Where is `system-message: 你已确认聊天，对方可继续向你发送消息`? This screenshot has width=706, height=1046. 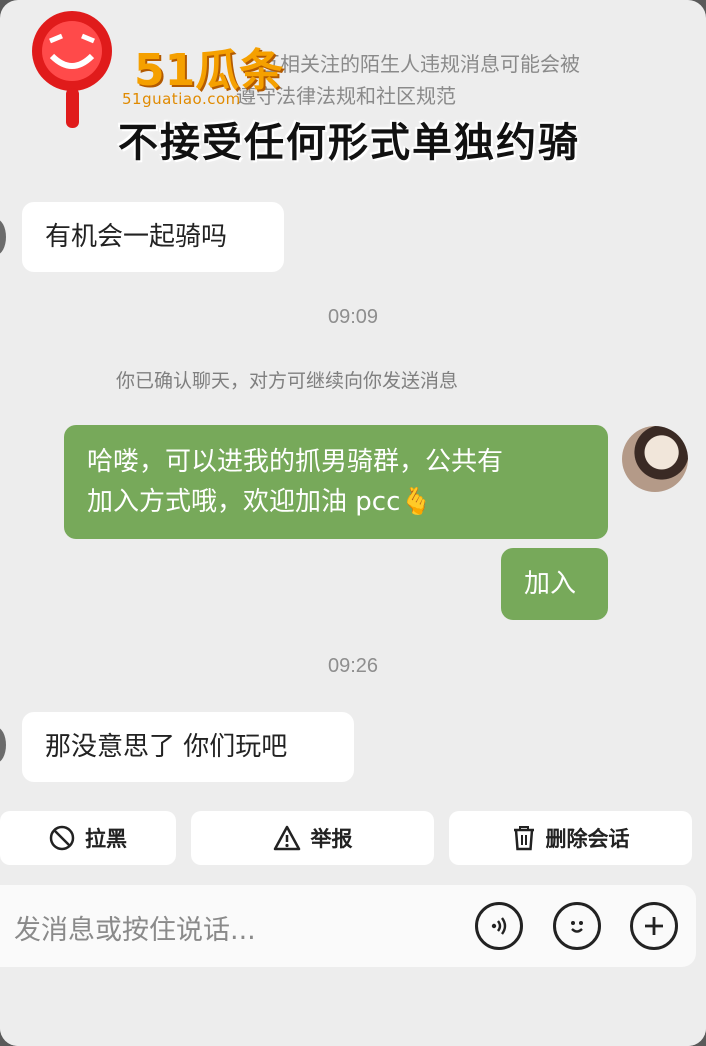 system-message: 你已确认聊天，对方可继续向你发送消息 is located at coordinates (287, 381).